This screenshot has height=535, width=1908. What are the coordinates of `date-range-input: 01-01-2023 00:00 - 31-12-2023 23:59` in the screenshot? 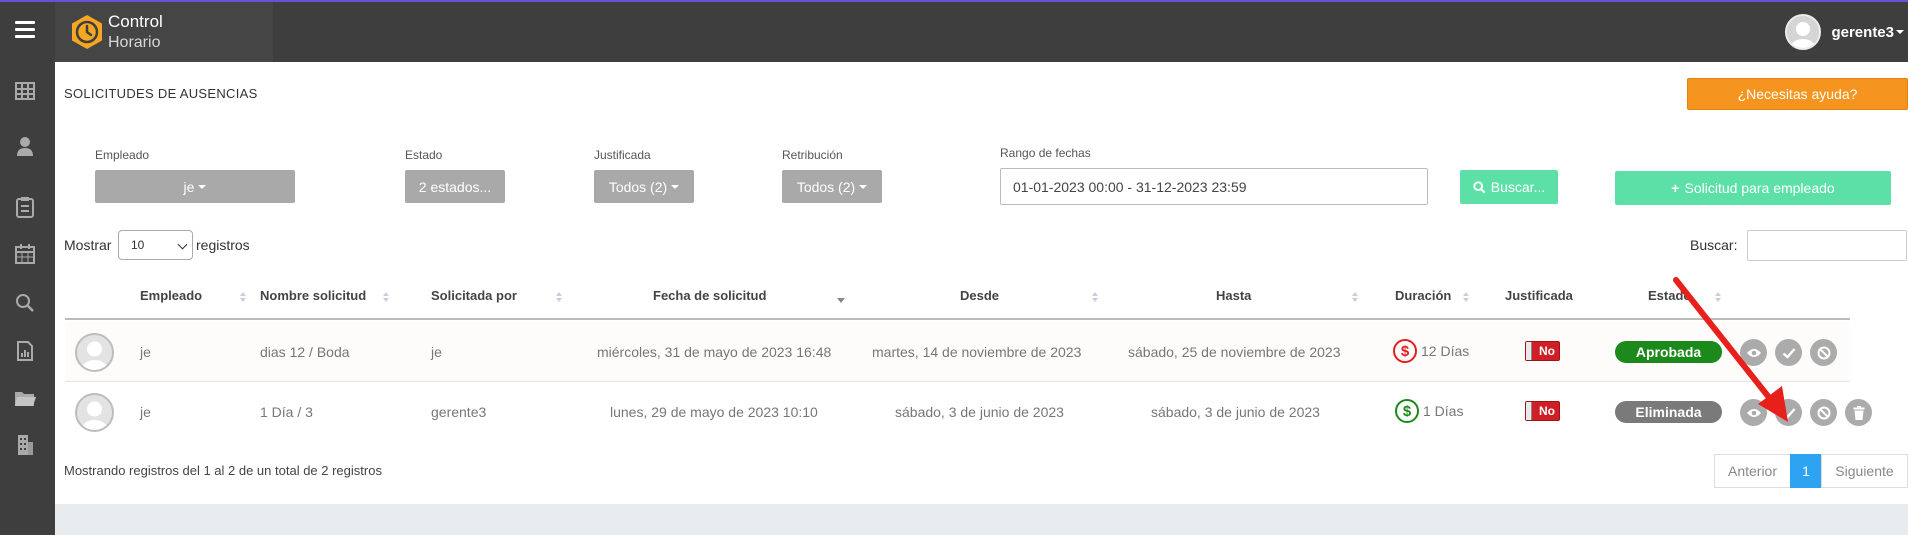 It's located at (1214, 186).